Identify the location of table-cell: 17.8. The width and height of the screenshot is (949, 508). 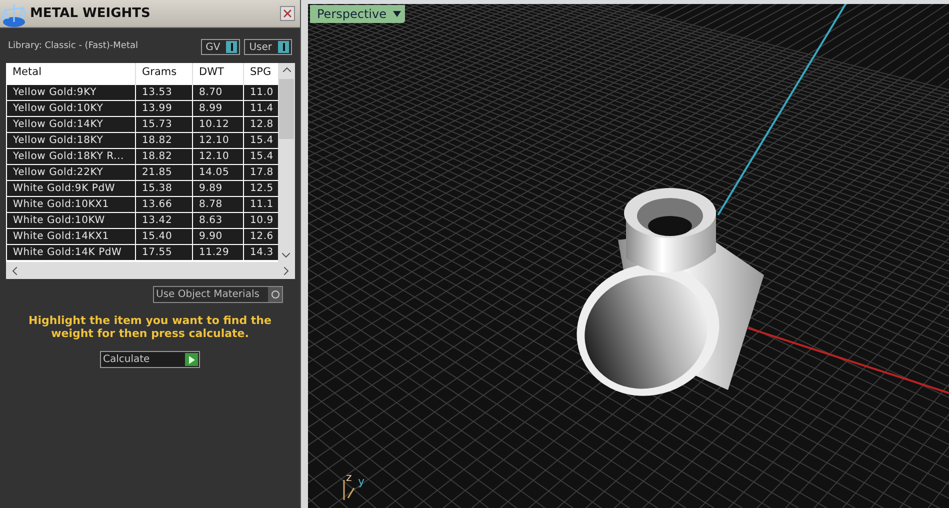
(261, 172).